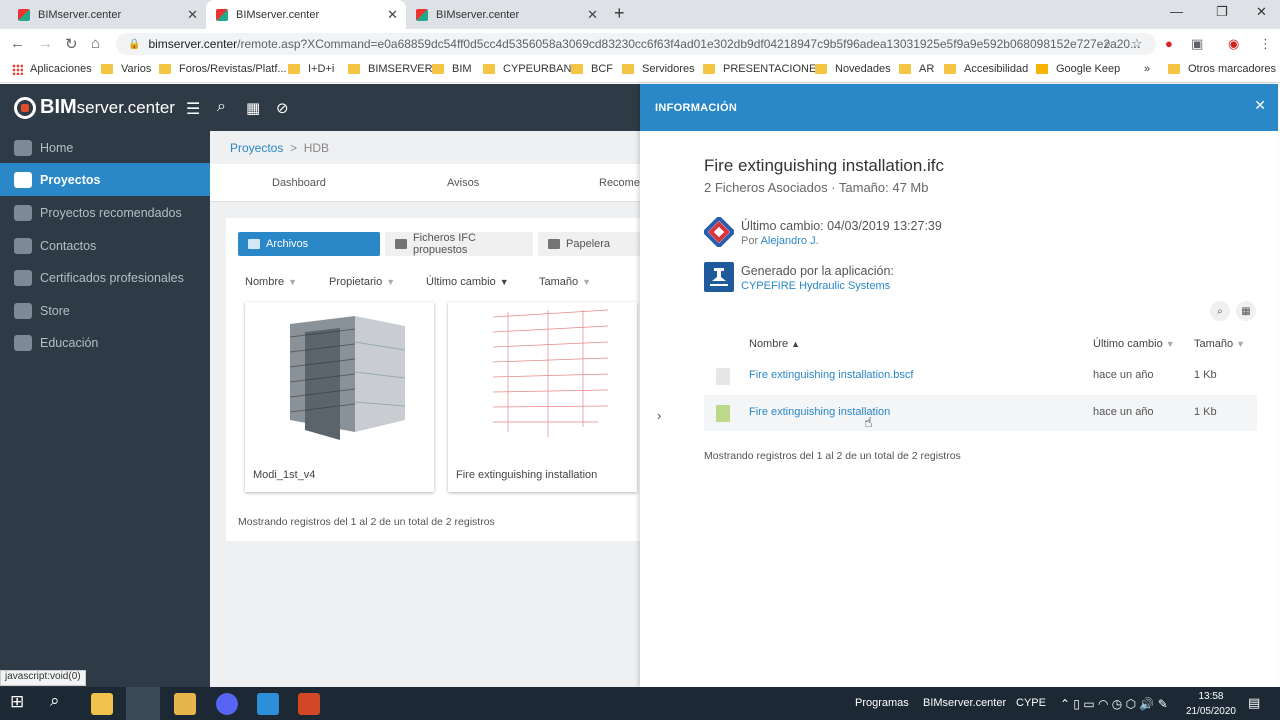 This screenshot has height=720, width=1280. What do you see at coordinates (309, 704) in the screenshot?
I see `powerpoint-icon` at bounding box center [309, 704].